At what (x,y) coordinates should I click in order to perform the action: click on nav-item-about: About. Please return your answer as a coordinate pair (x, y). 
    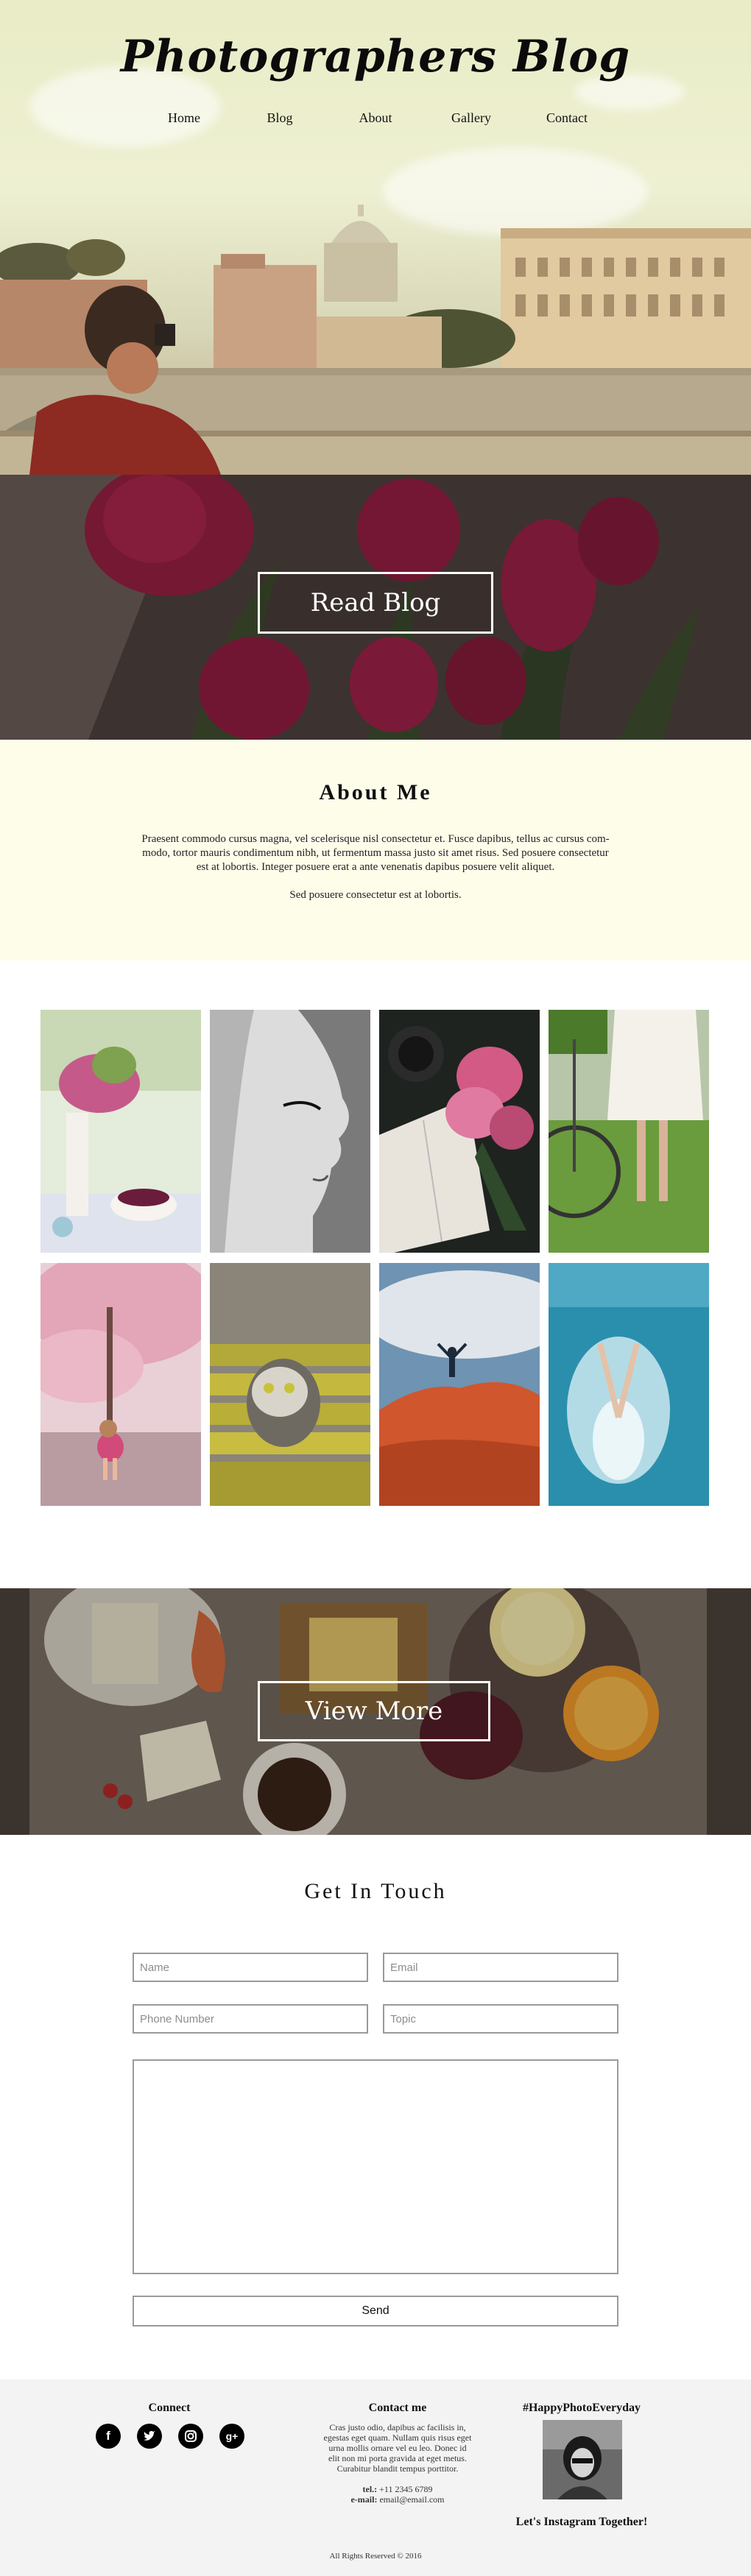
    Looking at the image, I should click on (375, 118).